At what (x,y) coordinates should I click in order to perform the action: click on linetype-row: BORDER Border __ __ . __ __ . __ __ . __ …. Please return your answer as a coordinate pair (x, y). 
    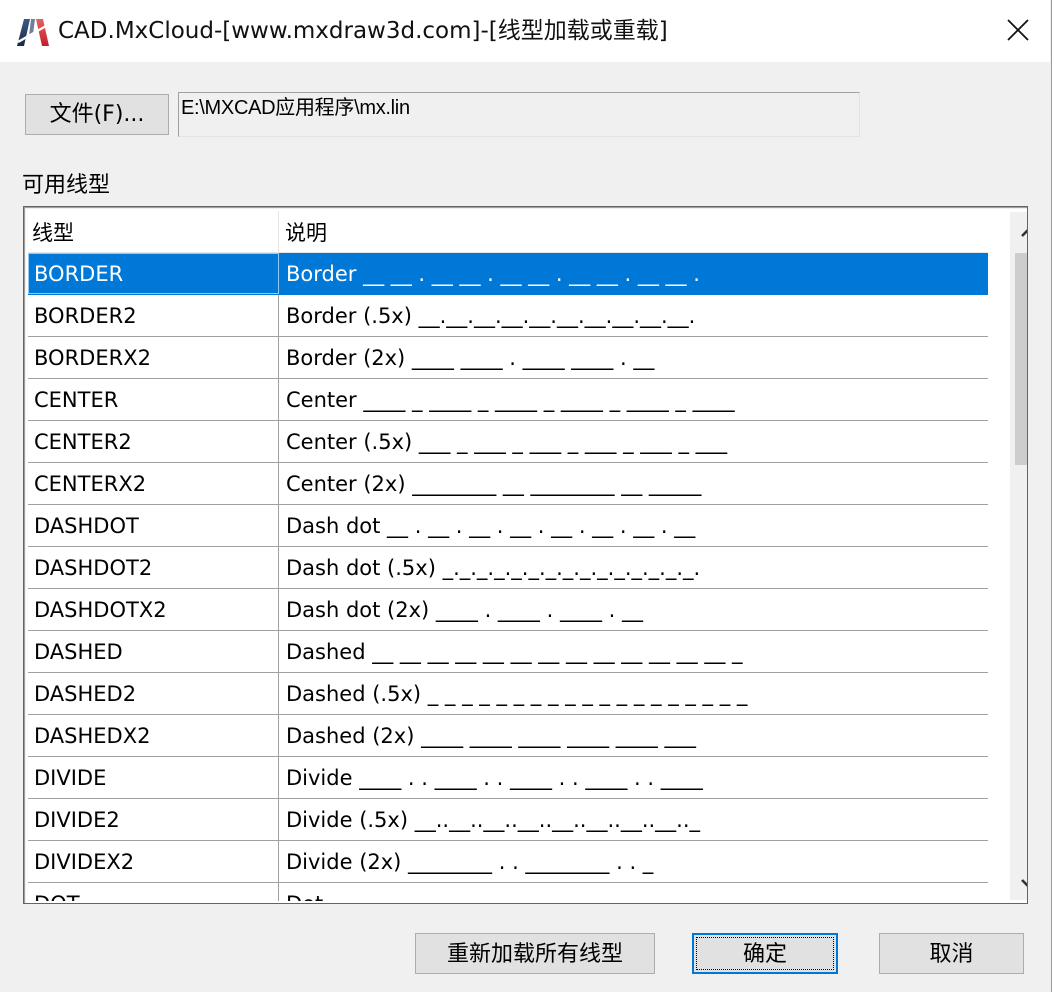
    Looking at the image, I should click on (508, 274).